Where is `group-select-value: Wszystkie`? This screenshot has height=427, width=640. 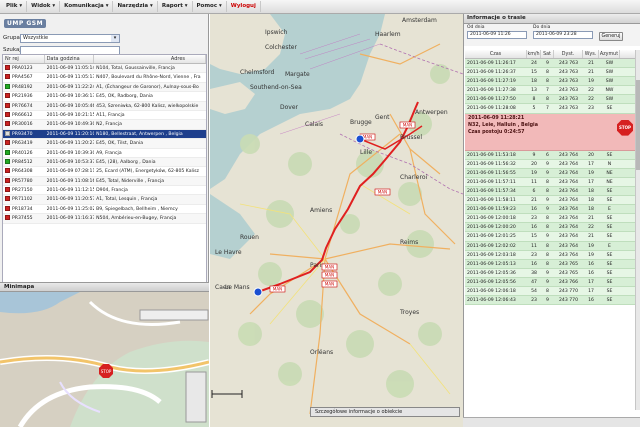 group-select-value: Wszystkie is located at coordinates (36, 37).